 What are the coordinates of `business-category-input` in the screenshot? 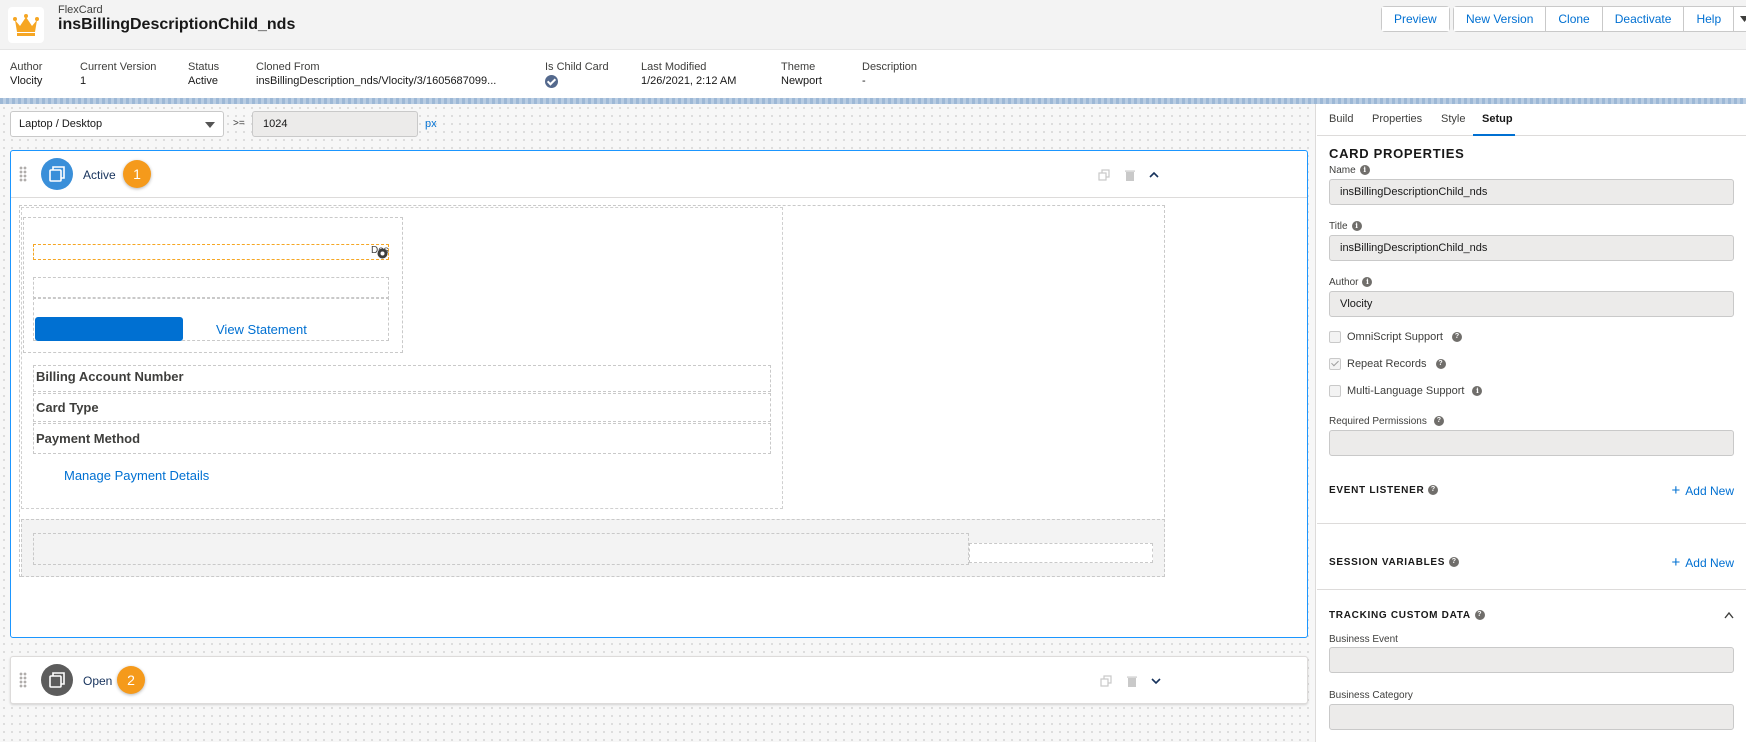 It's located at (1531, 717).